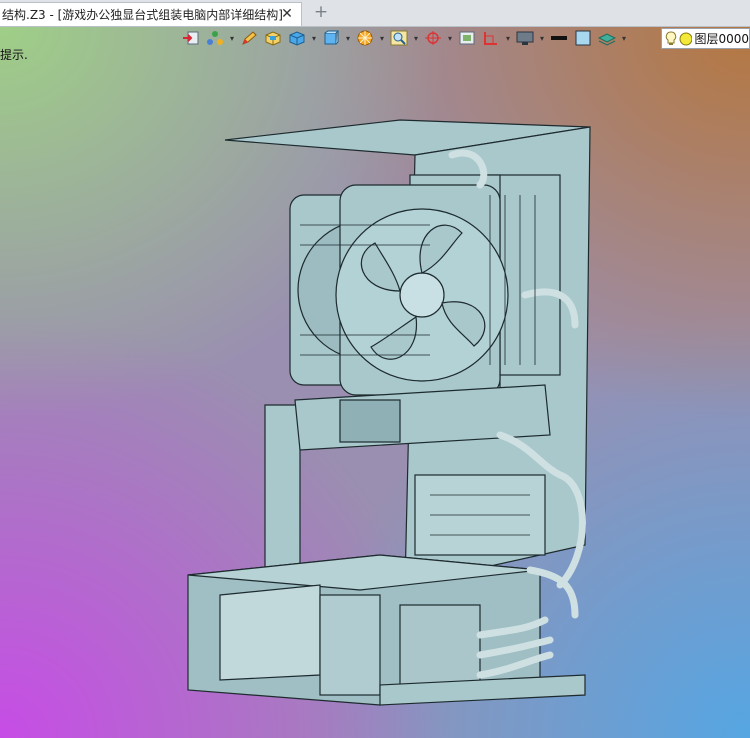 The height and width of the screenshot is (738, 750). I want to click on cube-icon, so click(297, 38).